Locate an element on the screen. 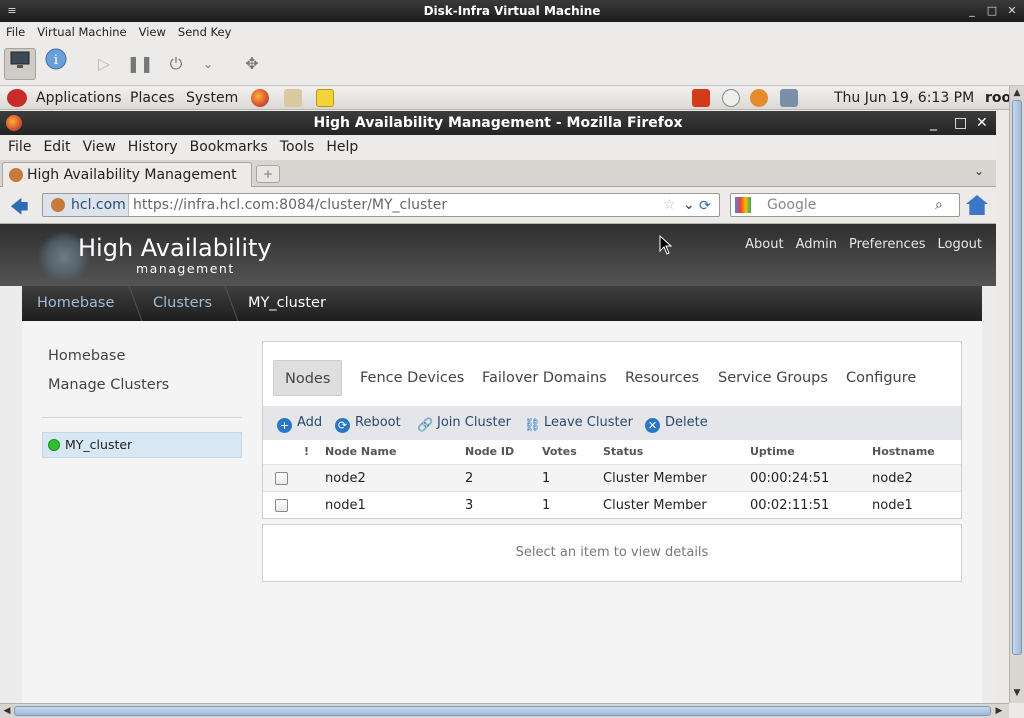 The width and height of the screenshot is (1024, 718). sidebar-item-manage-clusters: Manage Clusters is located at coordinates (108, 385).